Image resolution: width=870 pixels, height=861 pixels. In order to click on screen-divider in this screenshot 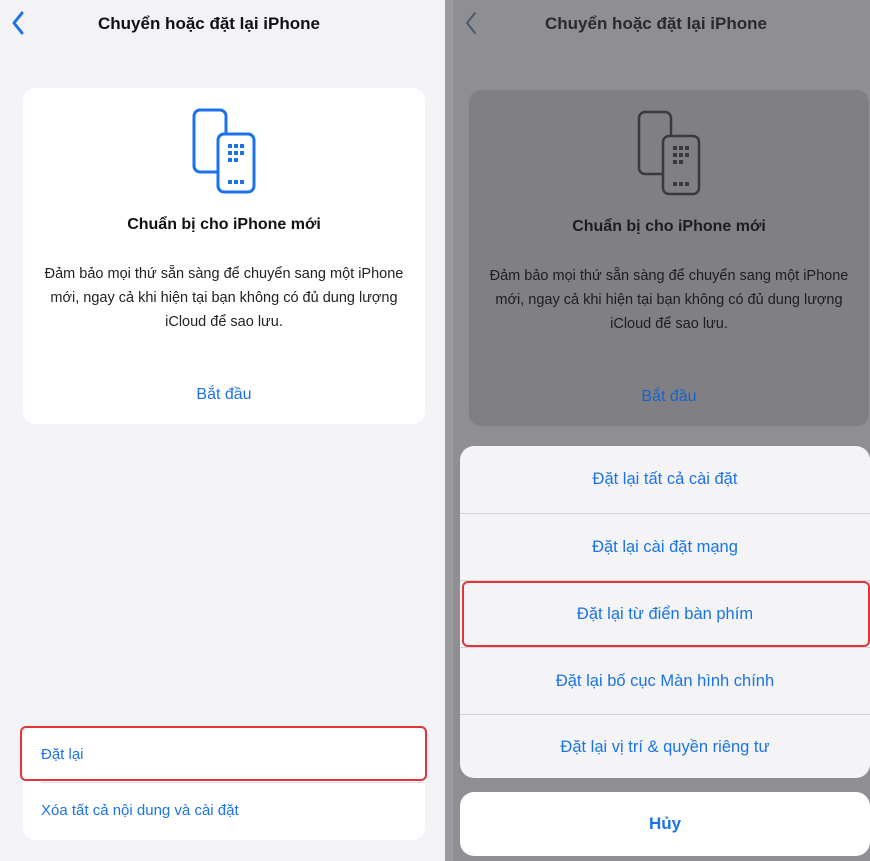, I will do `click(449, 430)`.